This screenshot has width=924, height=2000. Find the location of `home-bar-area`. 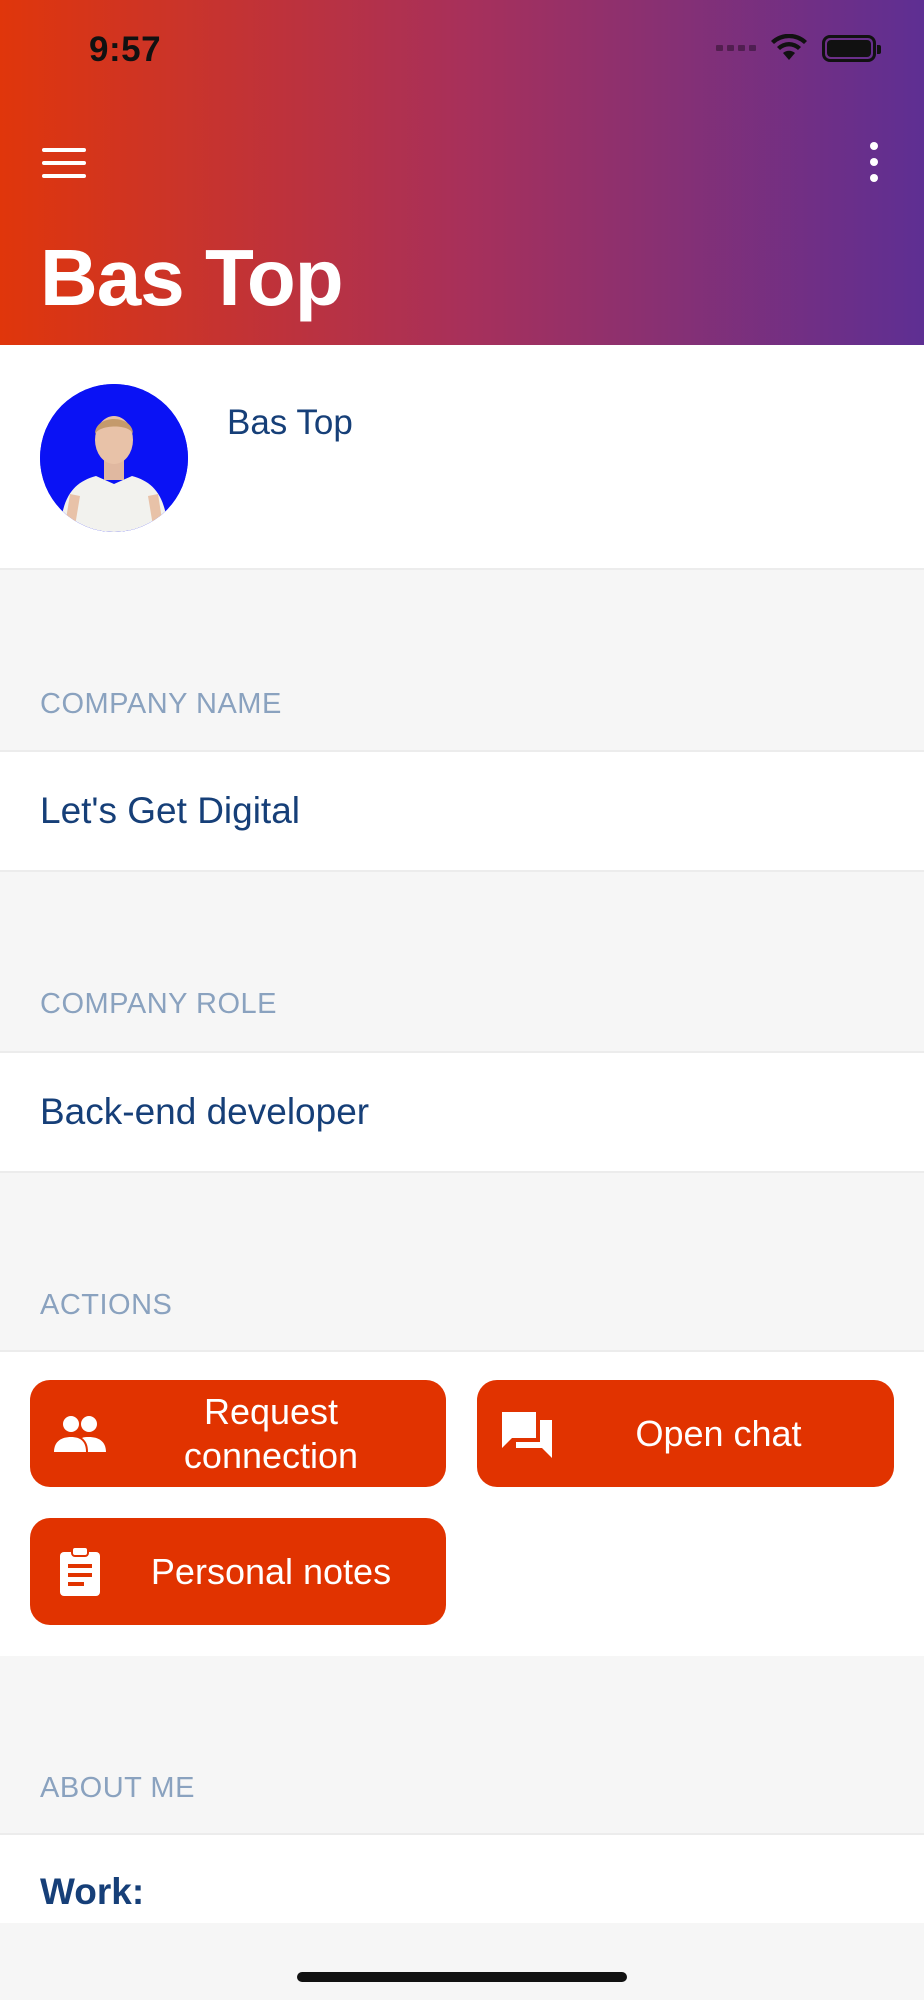

home-bar-area is located at coordinates (462, 1961).